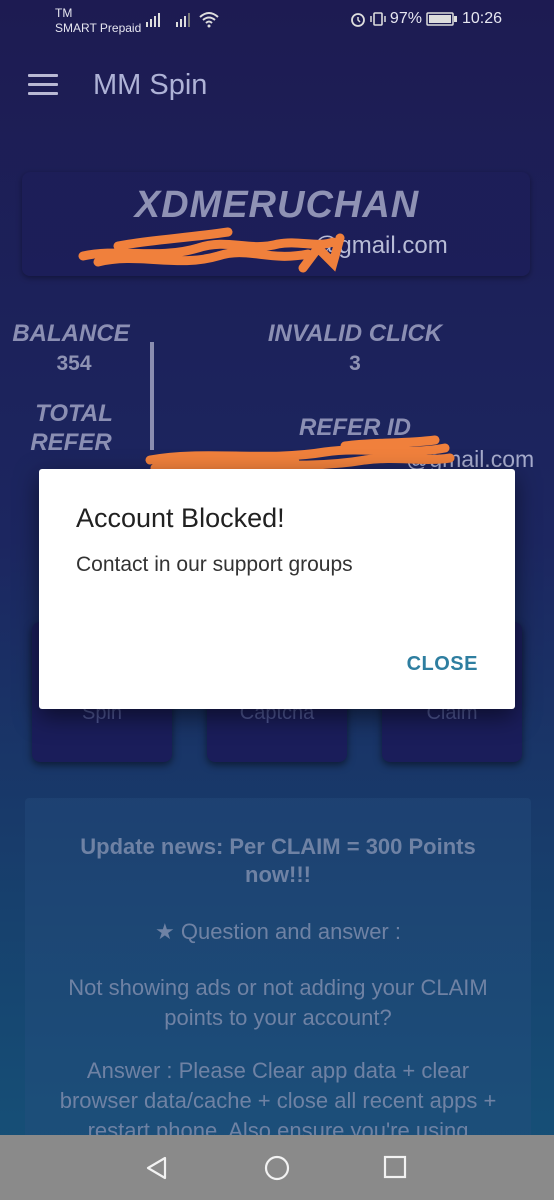 Image resolution: width=554 pixels, height=1200 pixels. I want to click on close-button: CLOSE, so click(442, 664).